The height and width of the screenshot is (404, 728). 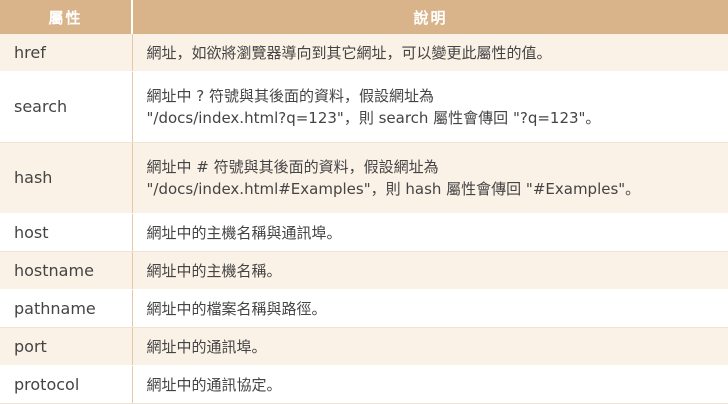 I want to click on property-name: href, so click(x=66, y=53).